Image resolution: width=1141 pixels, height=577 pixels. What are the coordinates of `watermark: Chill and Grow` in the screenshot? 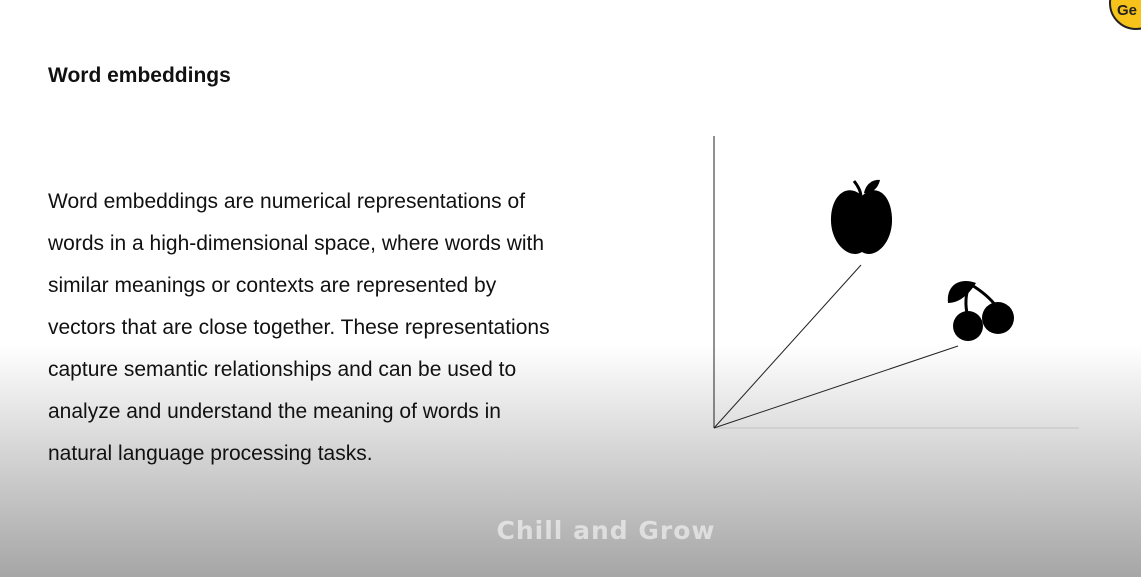 It's located at (606, 530).